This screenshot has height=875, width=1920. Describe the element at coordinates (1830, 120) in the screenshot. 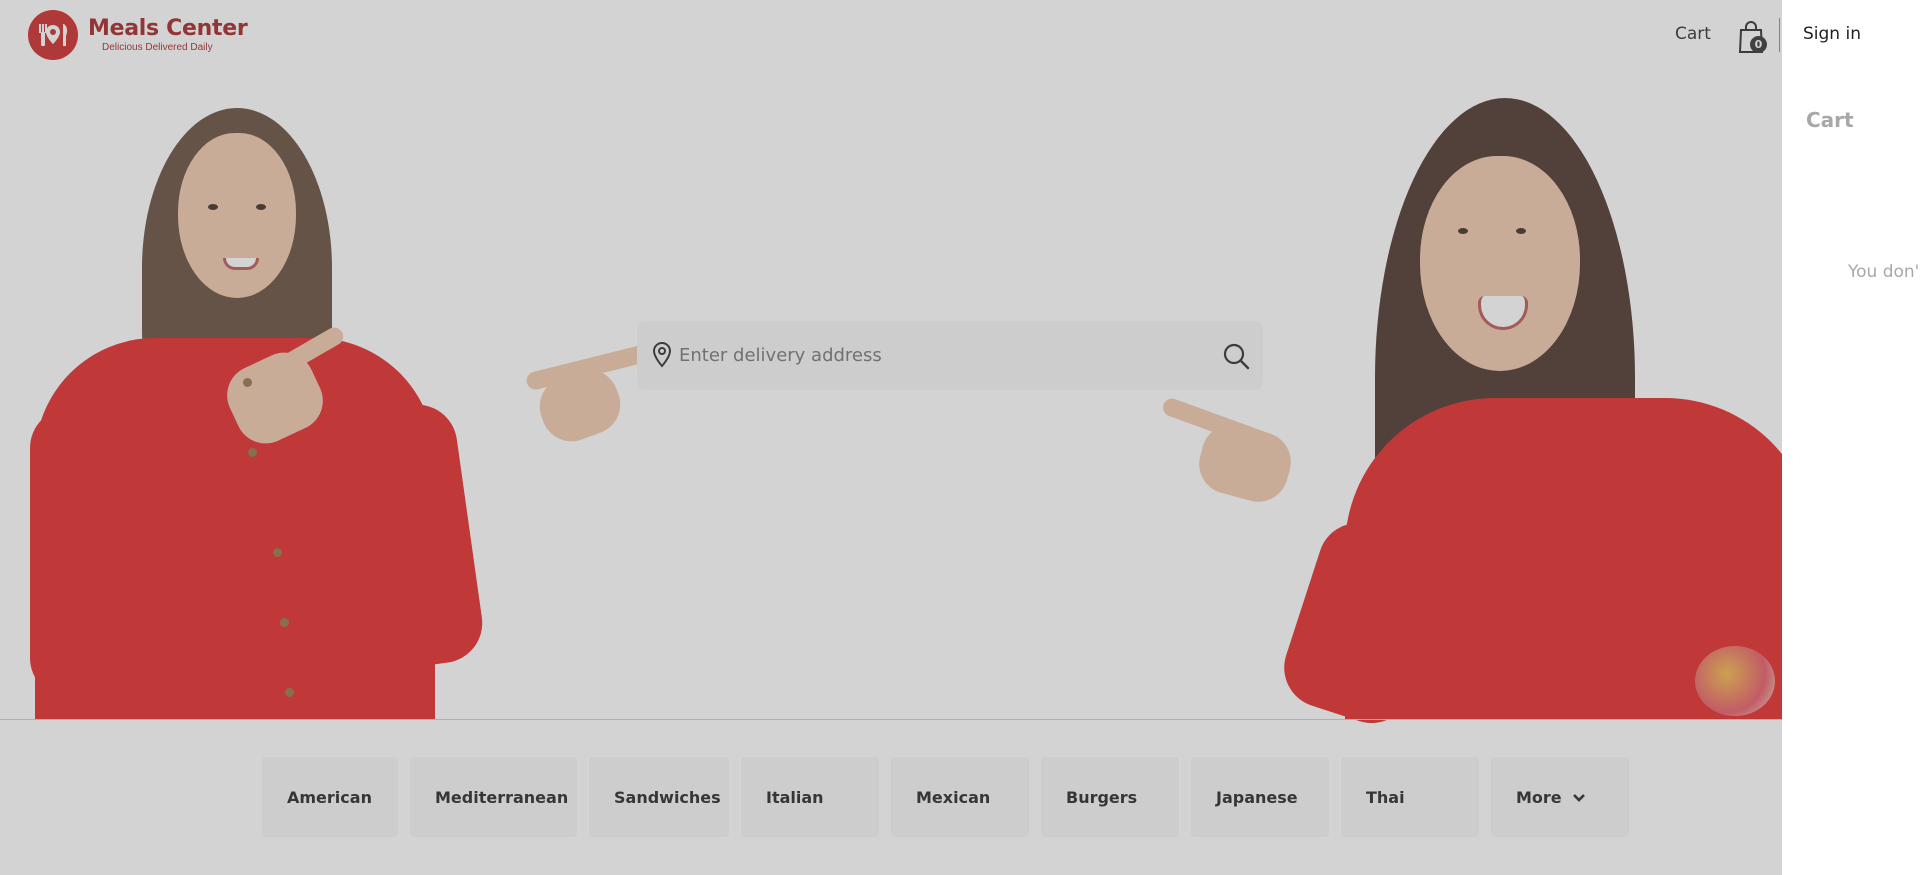

I see `cart-panel-title: Cart` at that location.